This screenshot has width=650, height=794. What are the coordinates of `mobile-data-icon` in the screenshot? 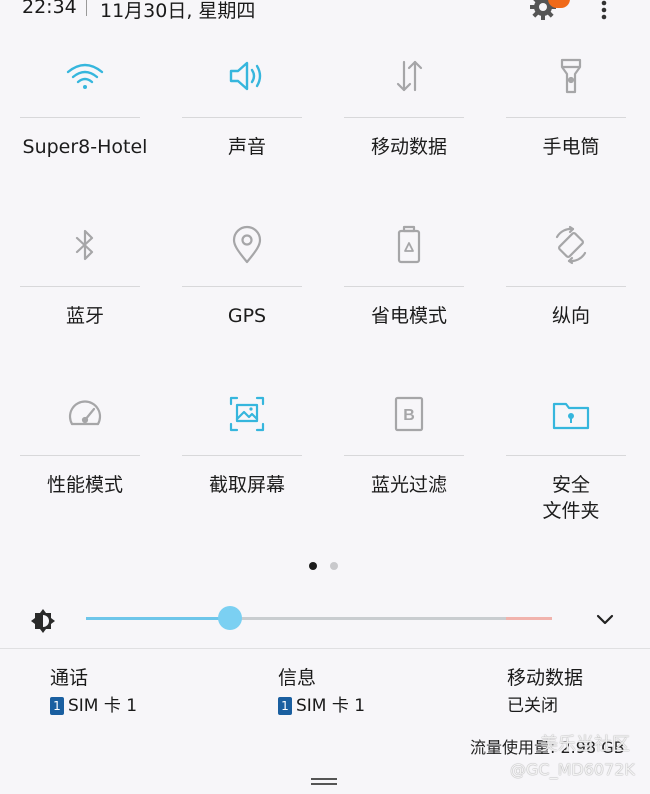 It's located at (409, 76).